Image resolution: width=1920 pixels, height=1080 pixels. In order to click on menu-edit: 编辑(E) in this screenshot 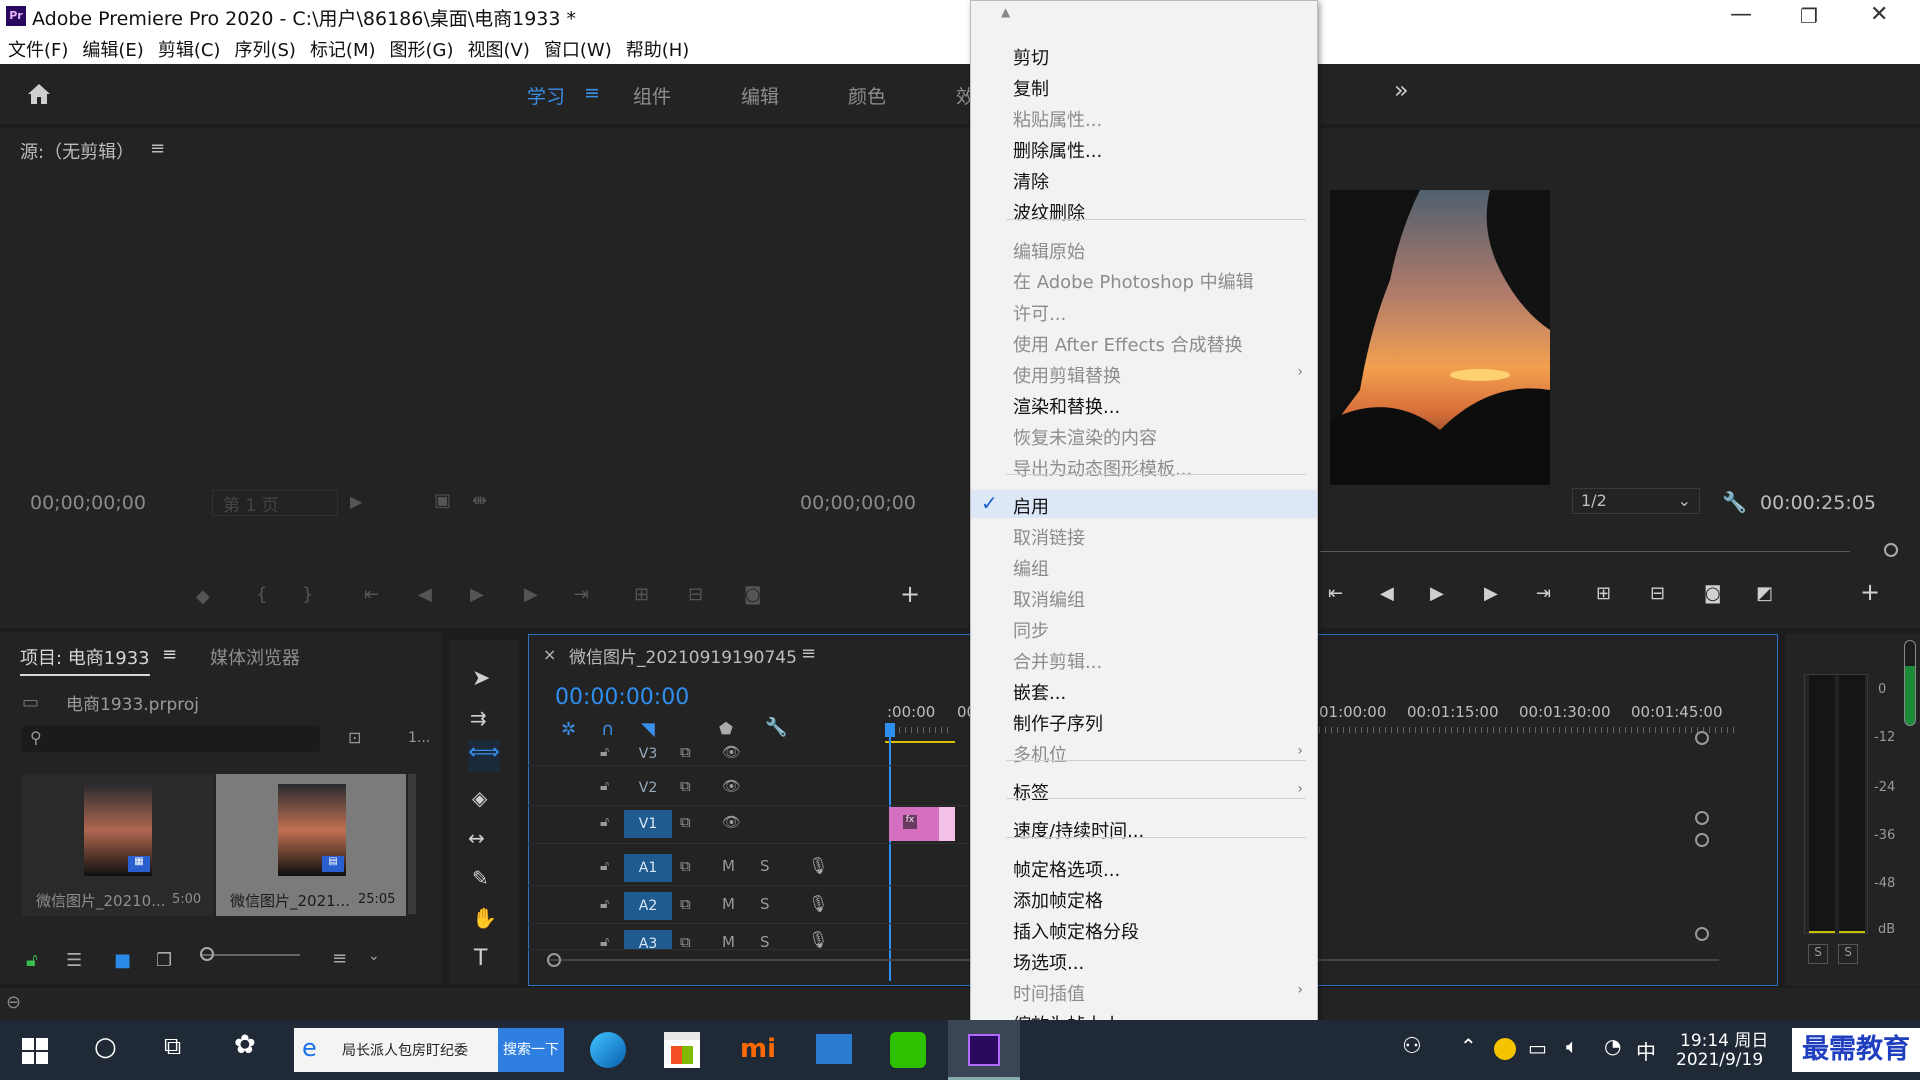, I will do `click(112, 47)`.